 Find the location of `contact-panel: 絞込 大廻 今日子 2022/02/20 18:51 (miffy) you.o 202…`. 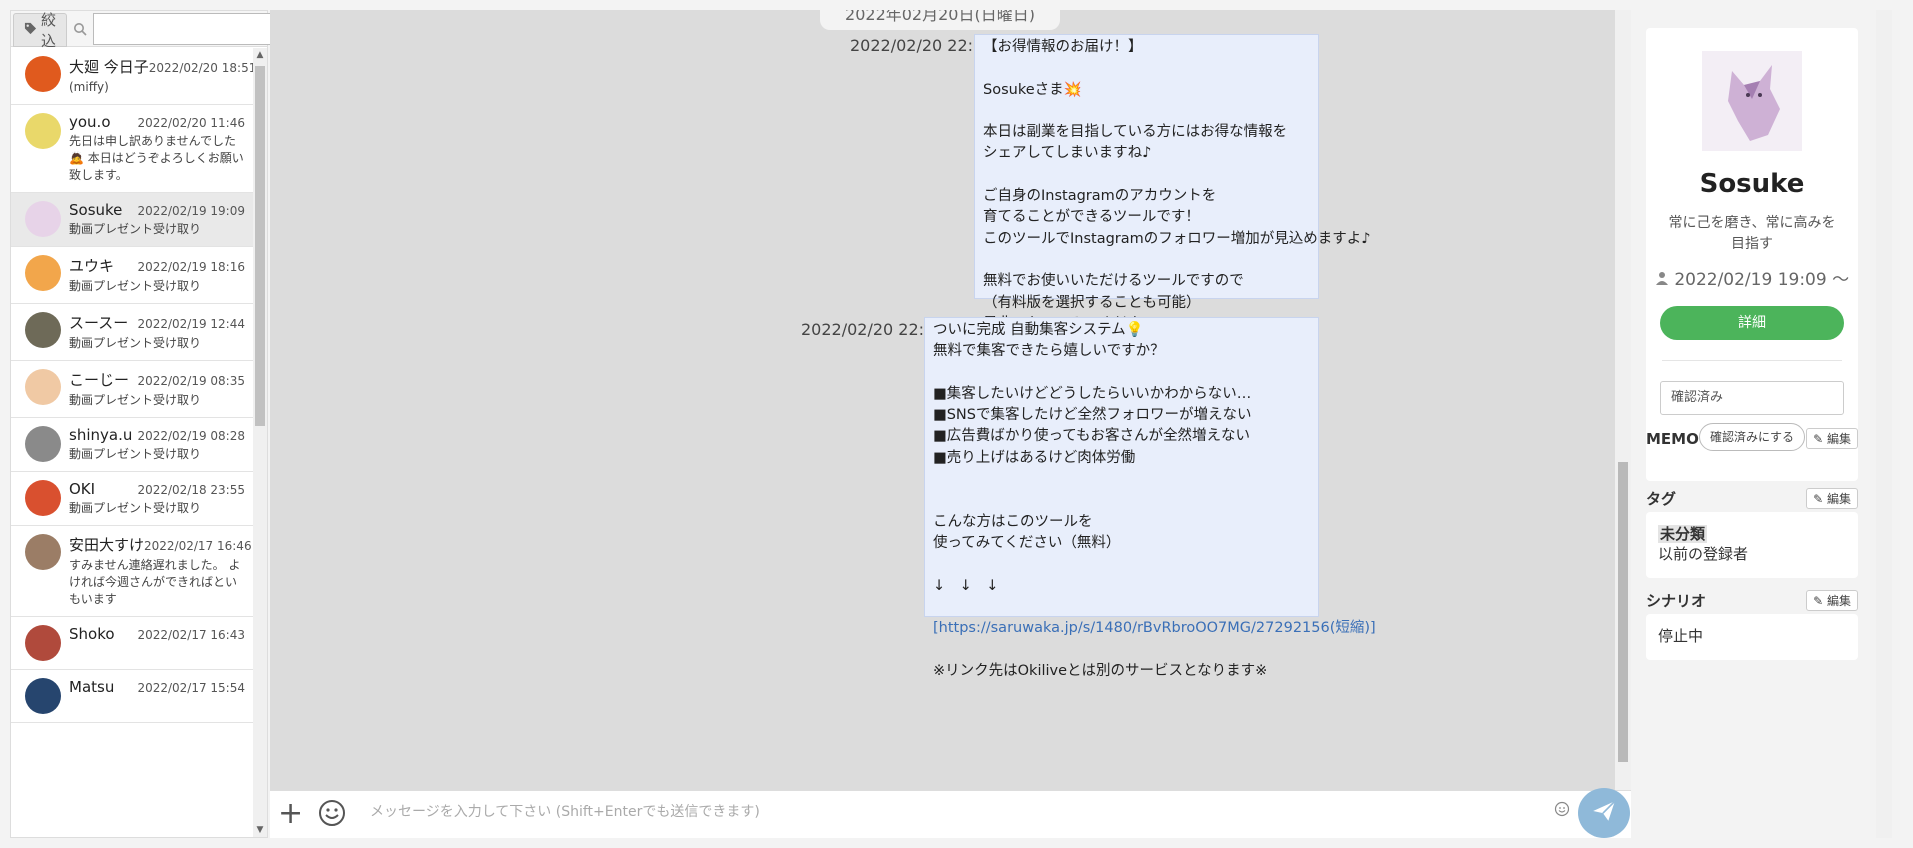

contact-panel: 絞込 大廻 今日子 2022/02/20 18:51 (miffy) you.o 202… is located at coordinates (141, 424).